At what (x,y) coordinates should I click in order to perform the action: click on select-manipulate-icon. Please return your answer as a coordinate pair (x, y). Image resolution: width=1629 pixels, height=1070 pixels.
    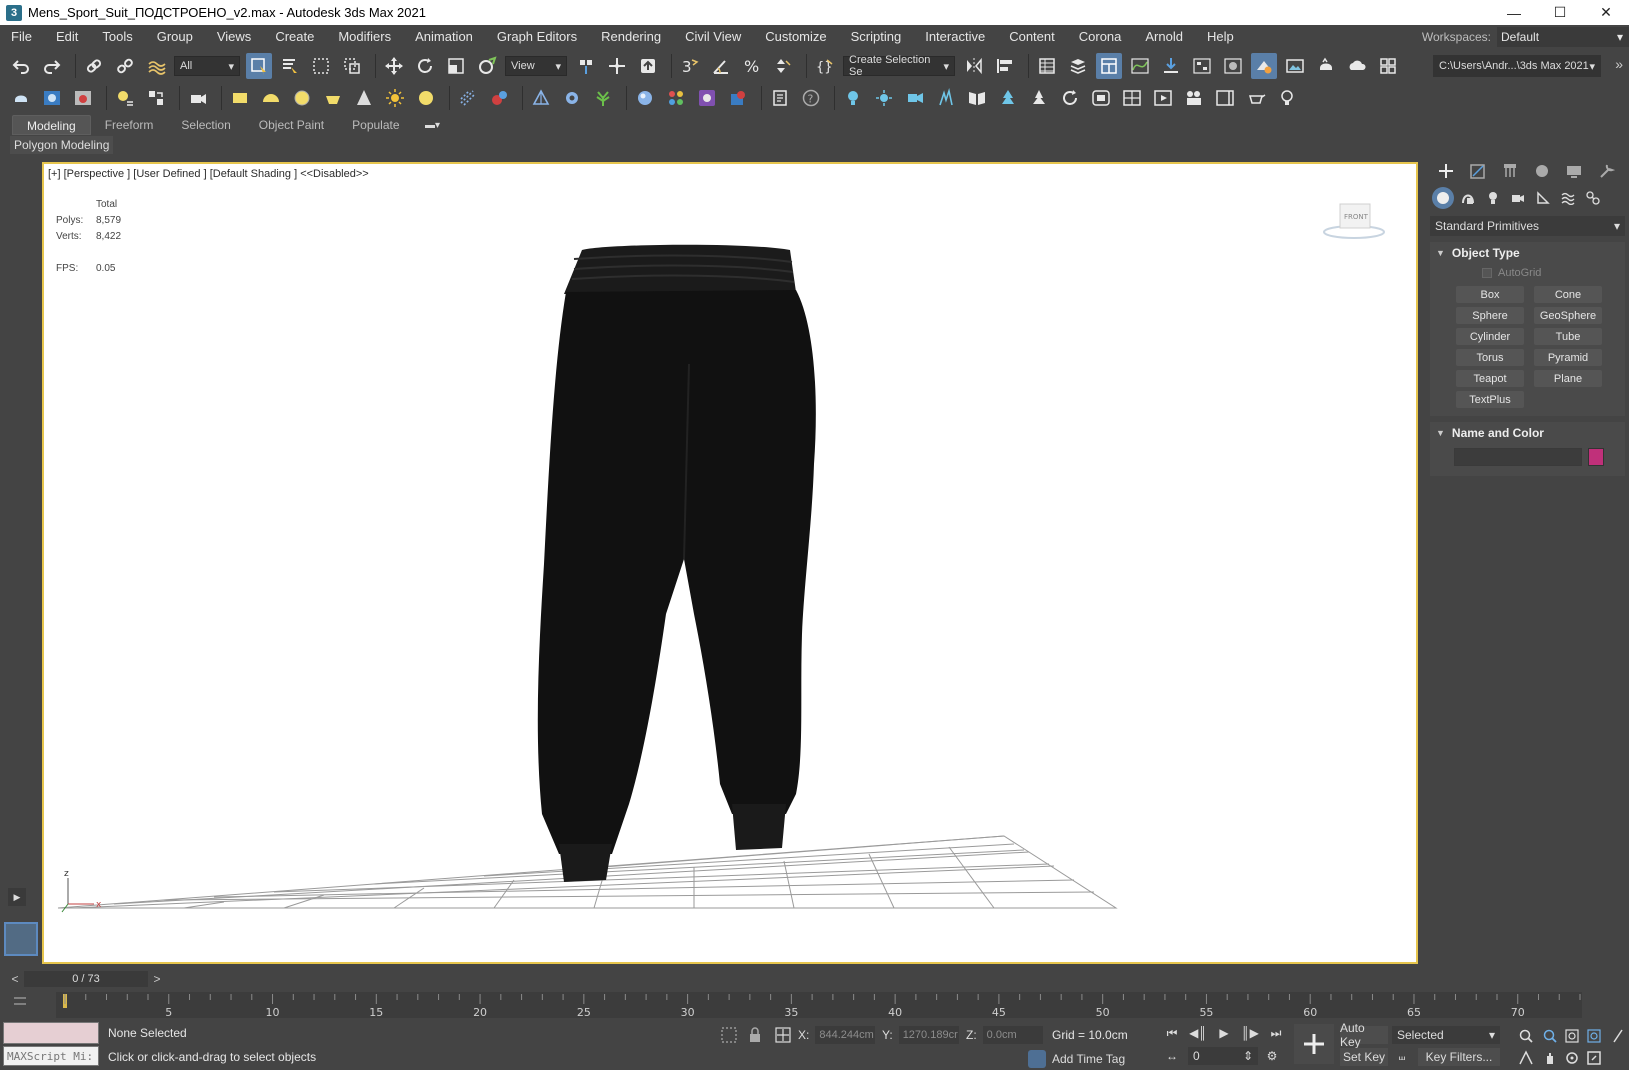
    Looking at the image, I should click on (617, 66).